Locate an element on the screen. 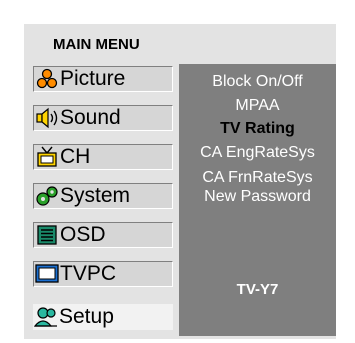 The image size is (355, 343). submenu-item-tv-rating: TV Rating is located at coordinates (257, 129).